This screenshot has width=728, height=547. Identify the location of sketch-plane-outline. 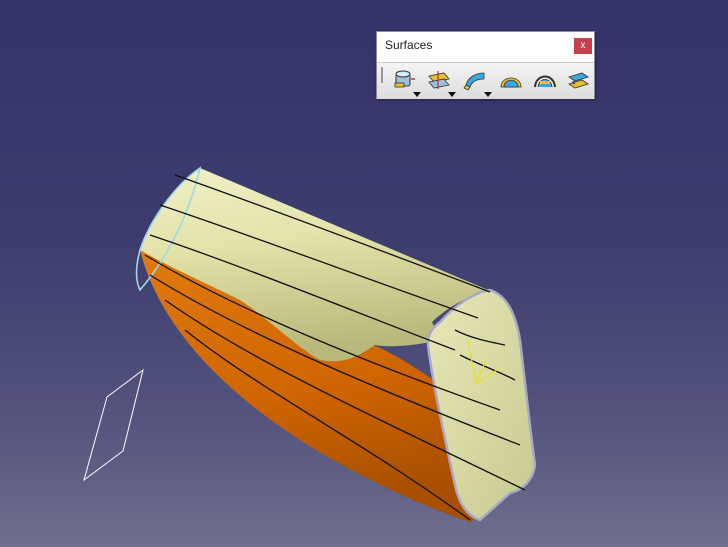
(113, 425).